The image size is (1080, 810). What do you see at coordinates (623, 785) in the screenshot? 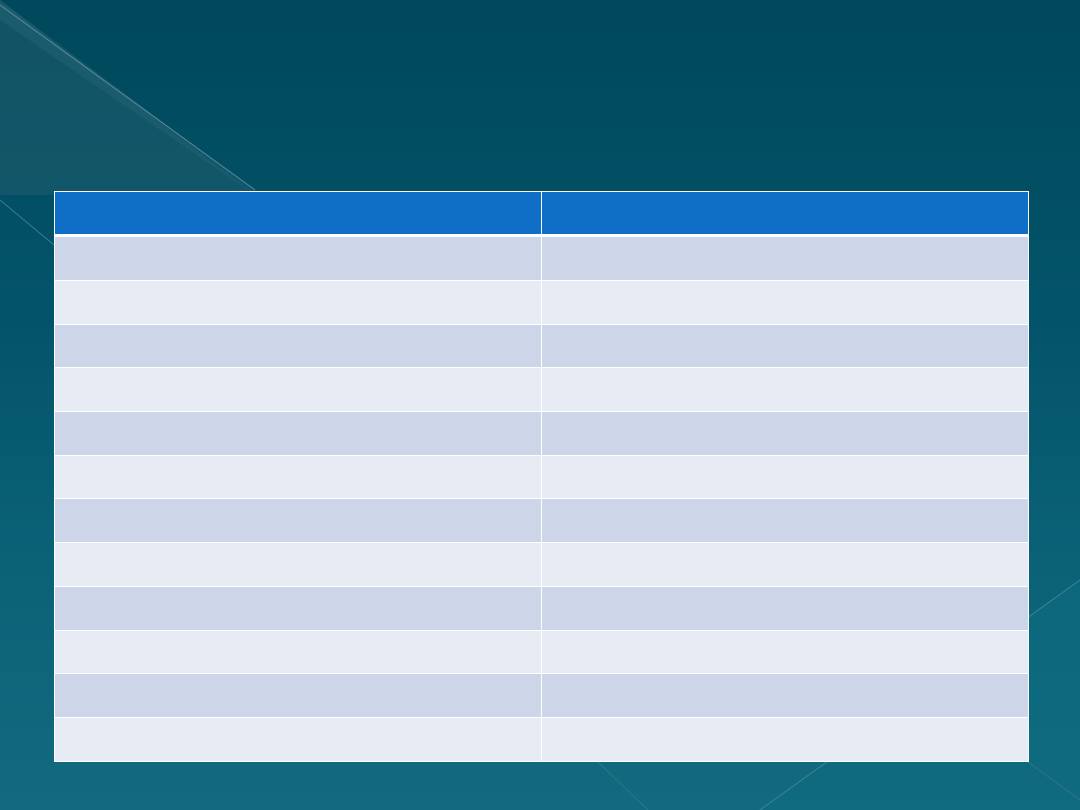
I see `background-line-bottom-middle` at bounding box center [623, 785].